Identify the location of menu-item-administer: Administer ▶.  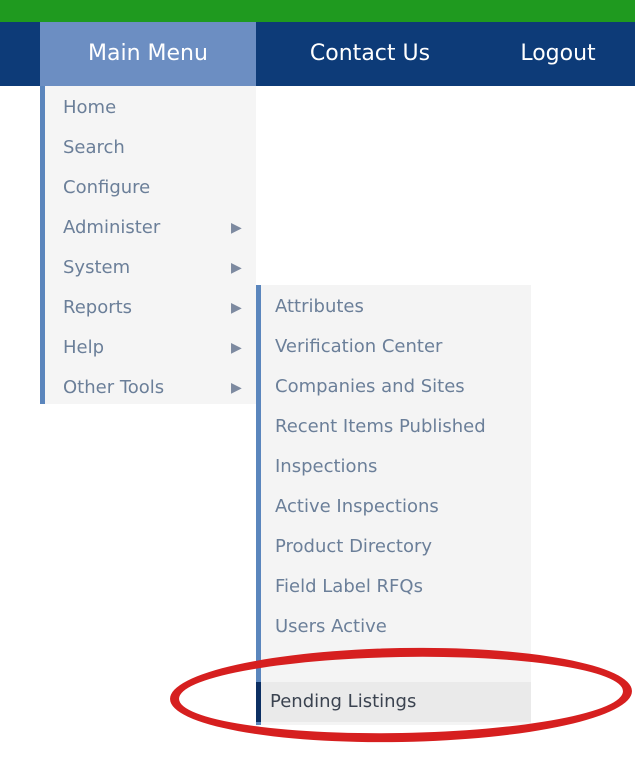
(153, 228).